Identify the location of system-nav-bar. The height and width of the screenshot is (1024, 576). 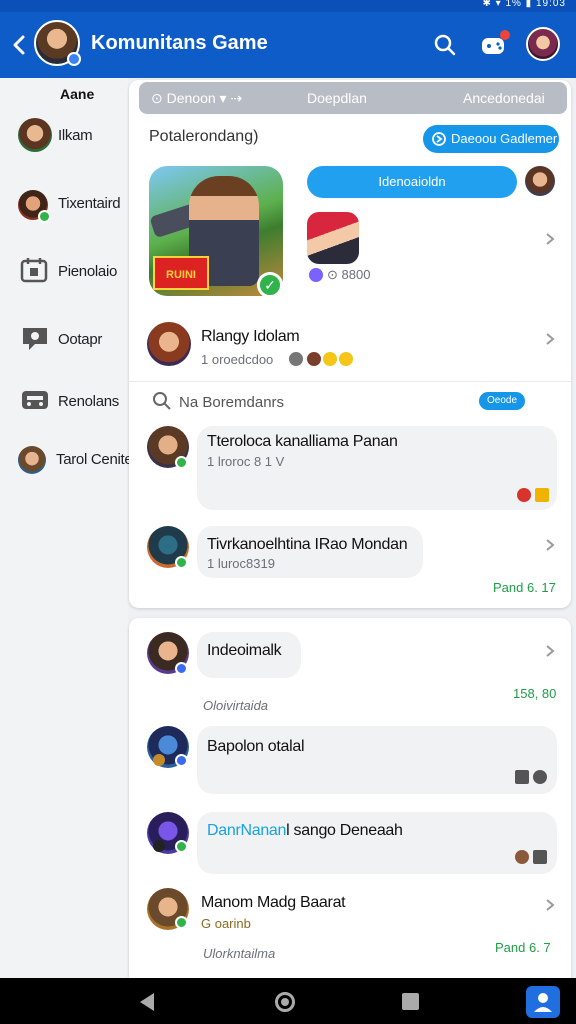
(288, 1001).